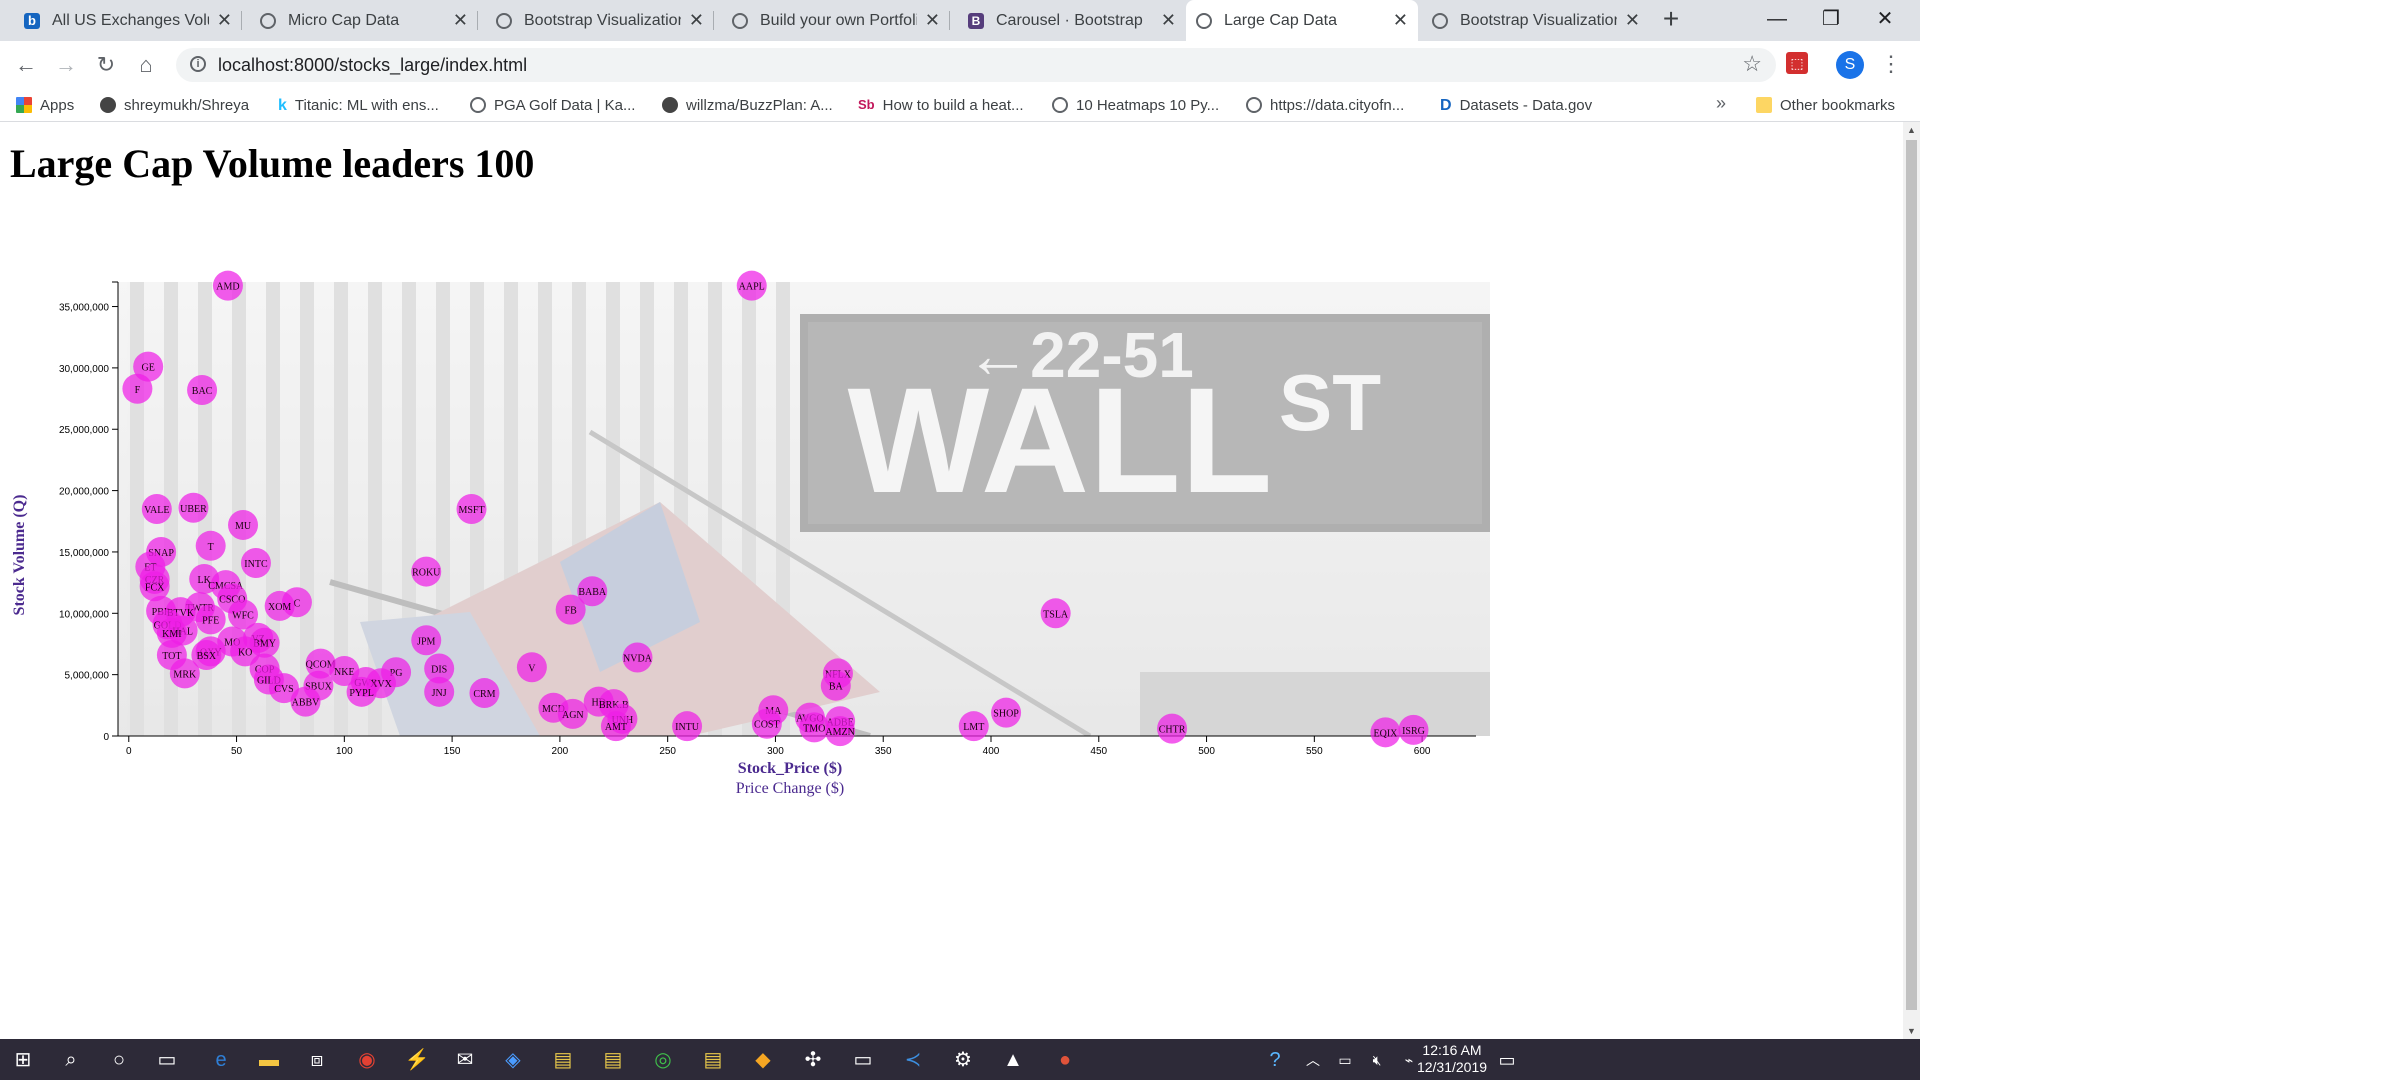 The image size is (2402, 1080). Describe the element at coordinates (1507, 1060) in the screenshot. I see `notification-icon: ▭` at that location.